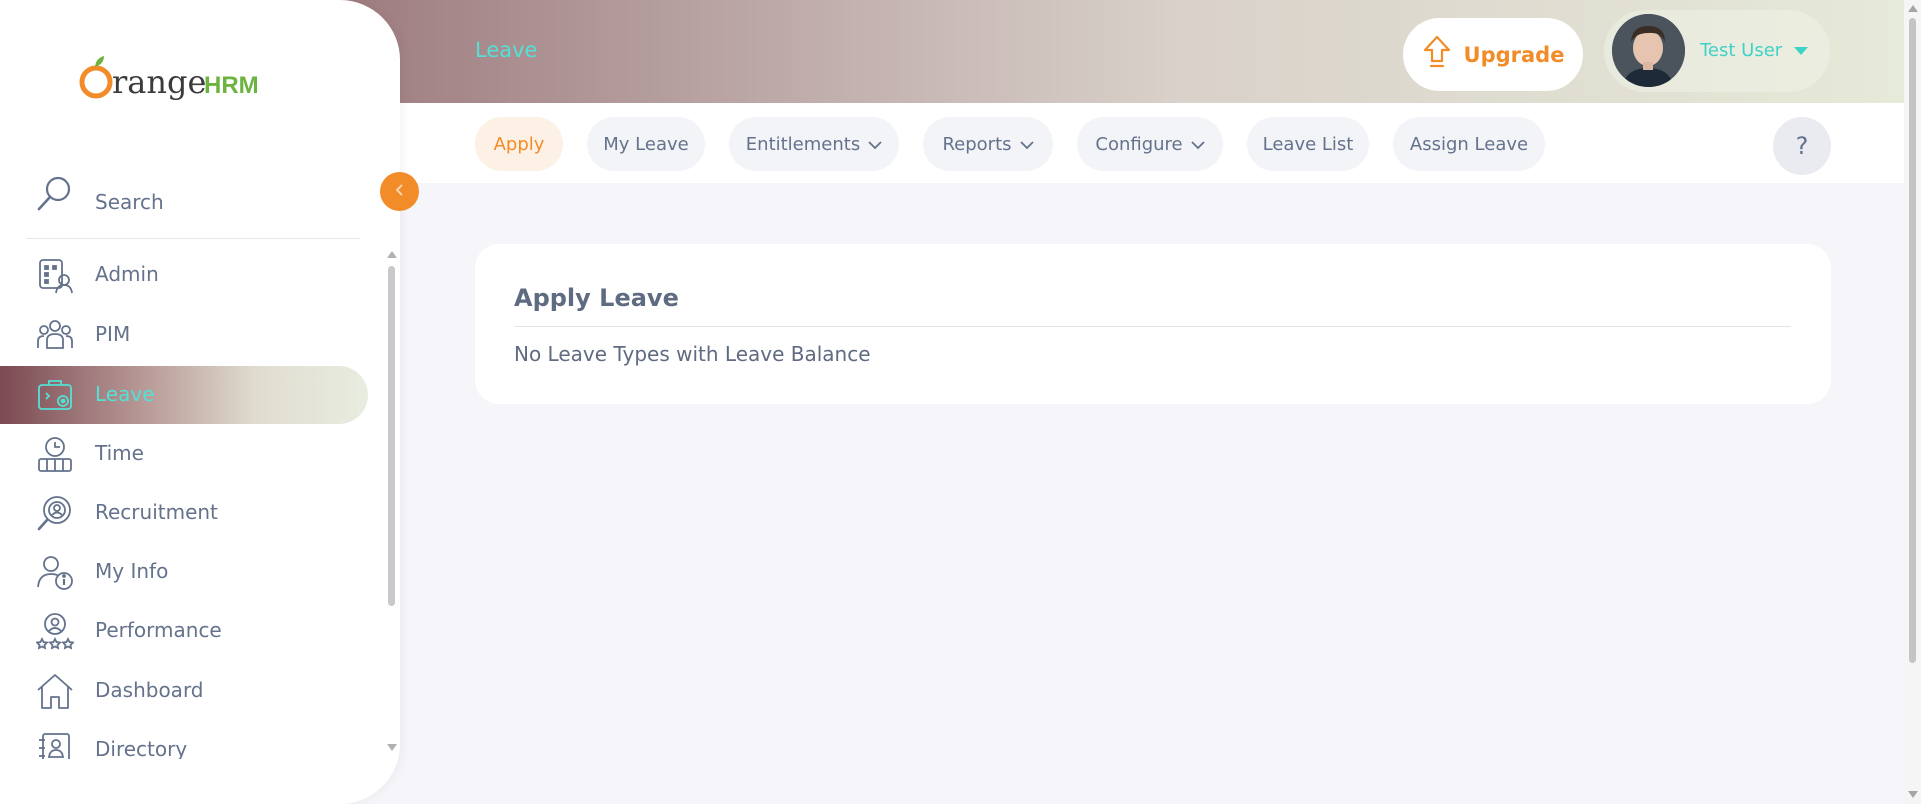 The height and width of the screenshot is (804, 1921). Describe the element at coordinates (803, 144) in the screenshot. I see `tab-label: Entitlements` at that location.